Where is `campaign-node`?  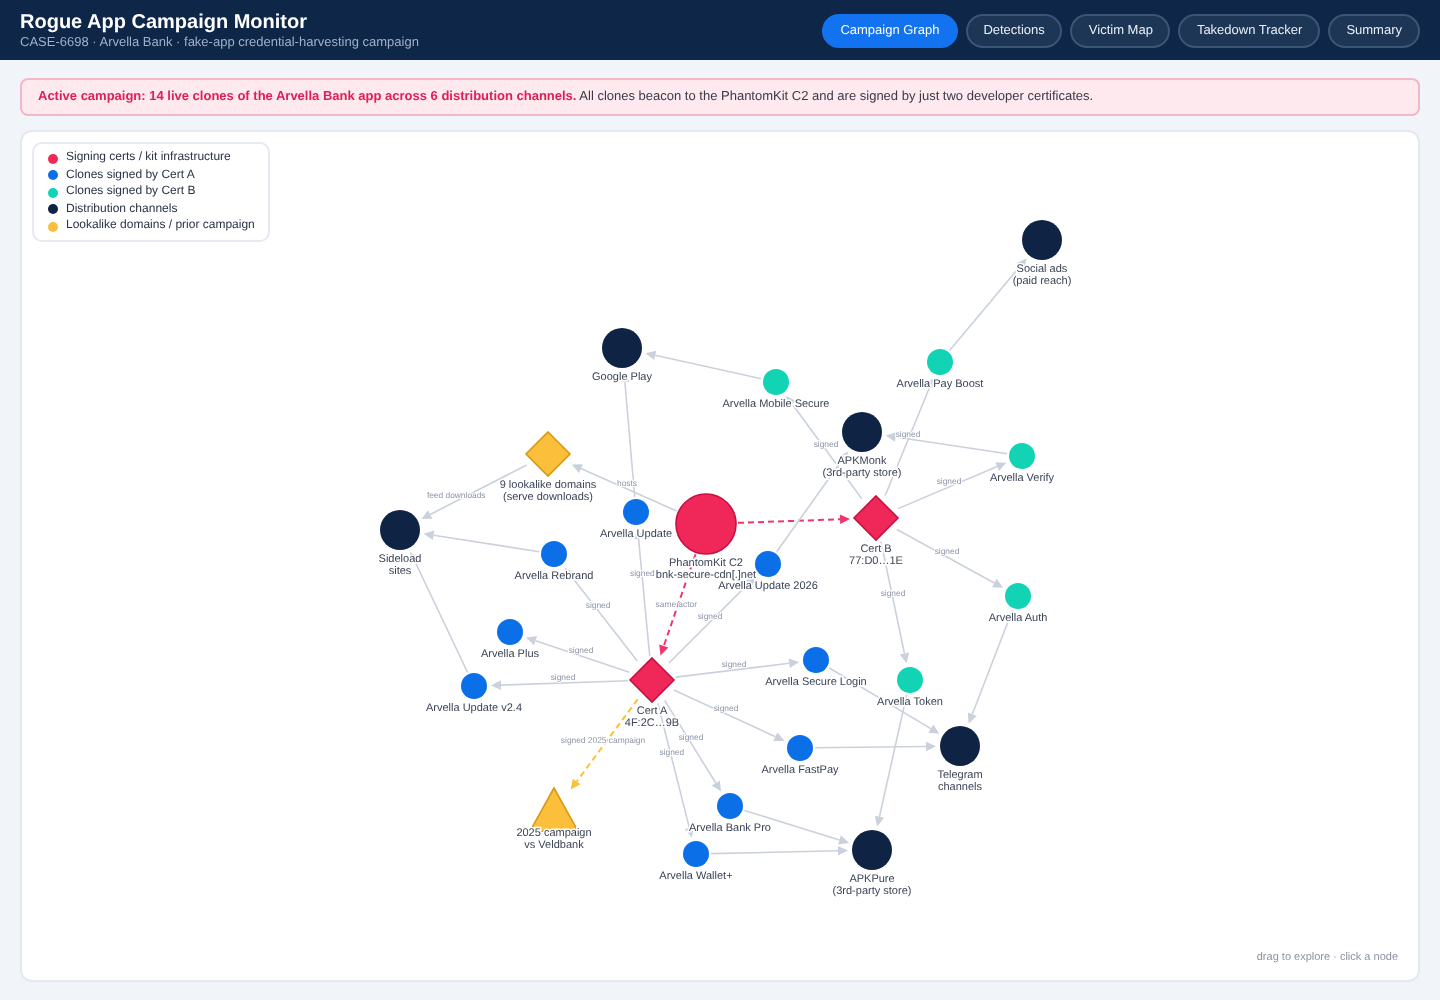
campaign-node is located at coordinates (554, 809).